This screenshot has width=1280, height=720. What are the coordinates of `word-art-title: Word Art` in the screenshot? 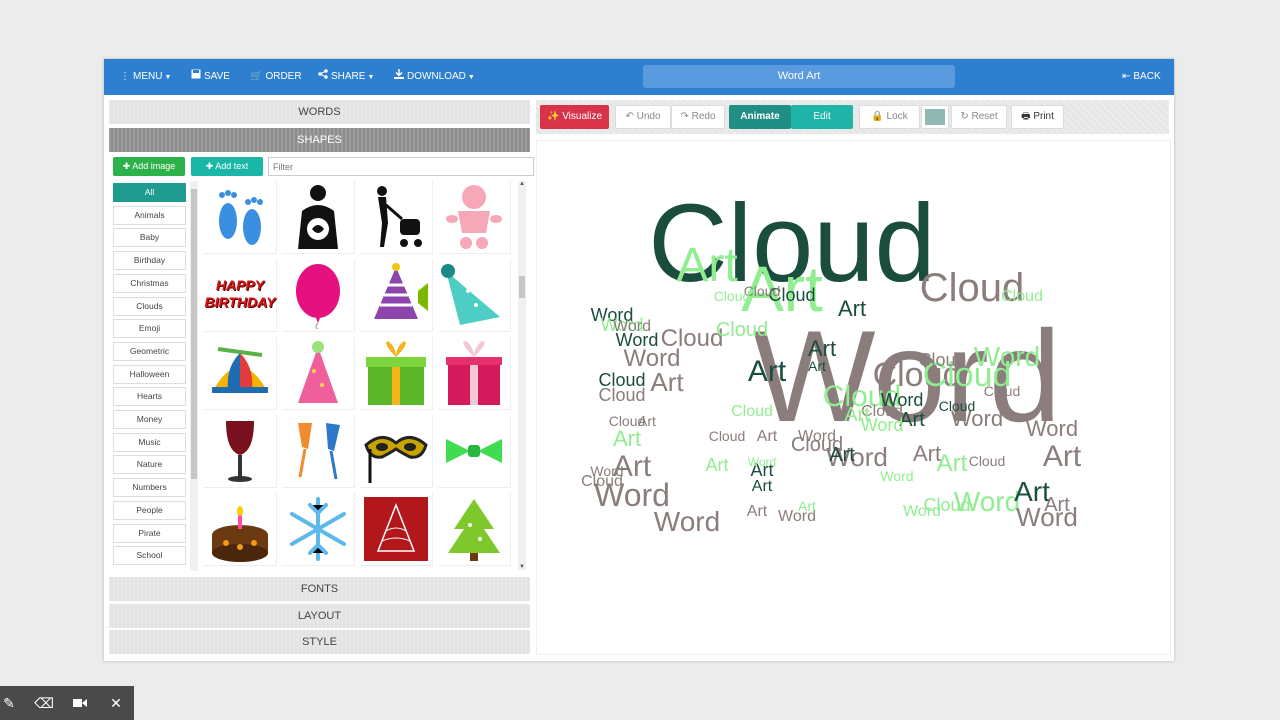 It's located at (799, 76).